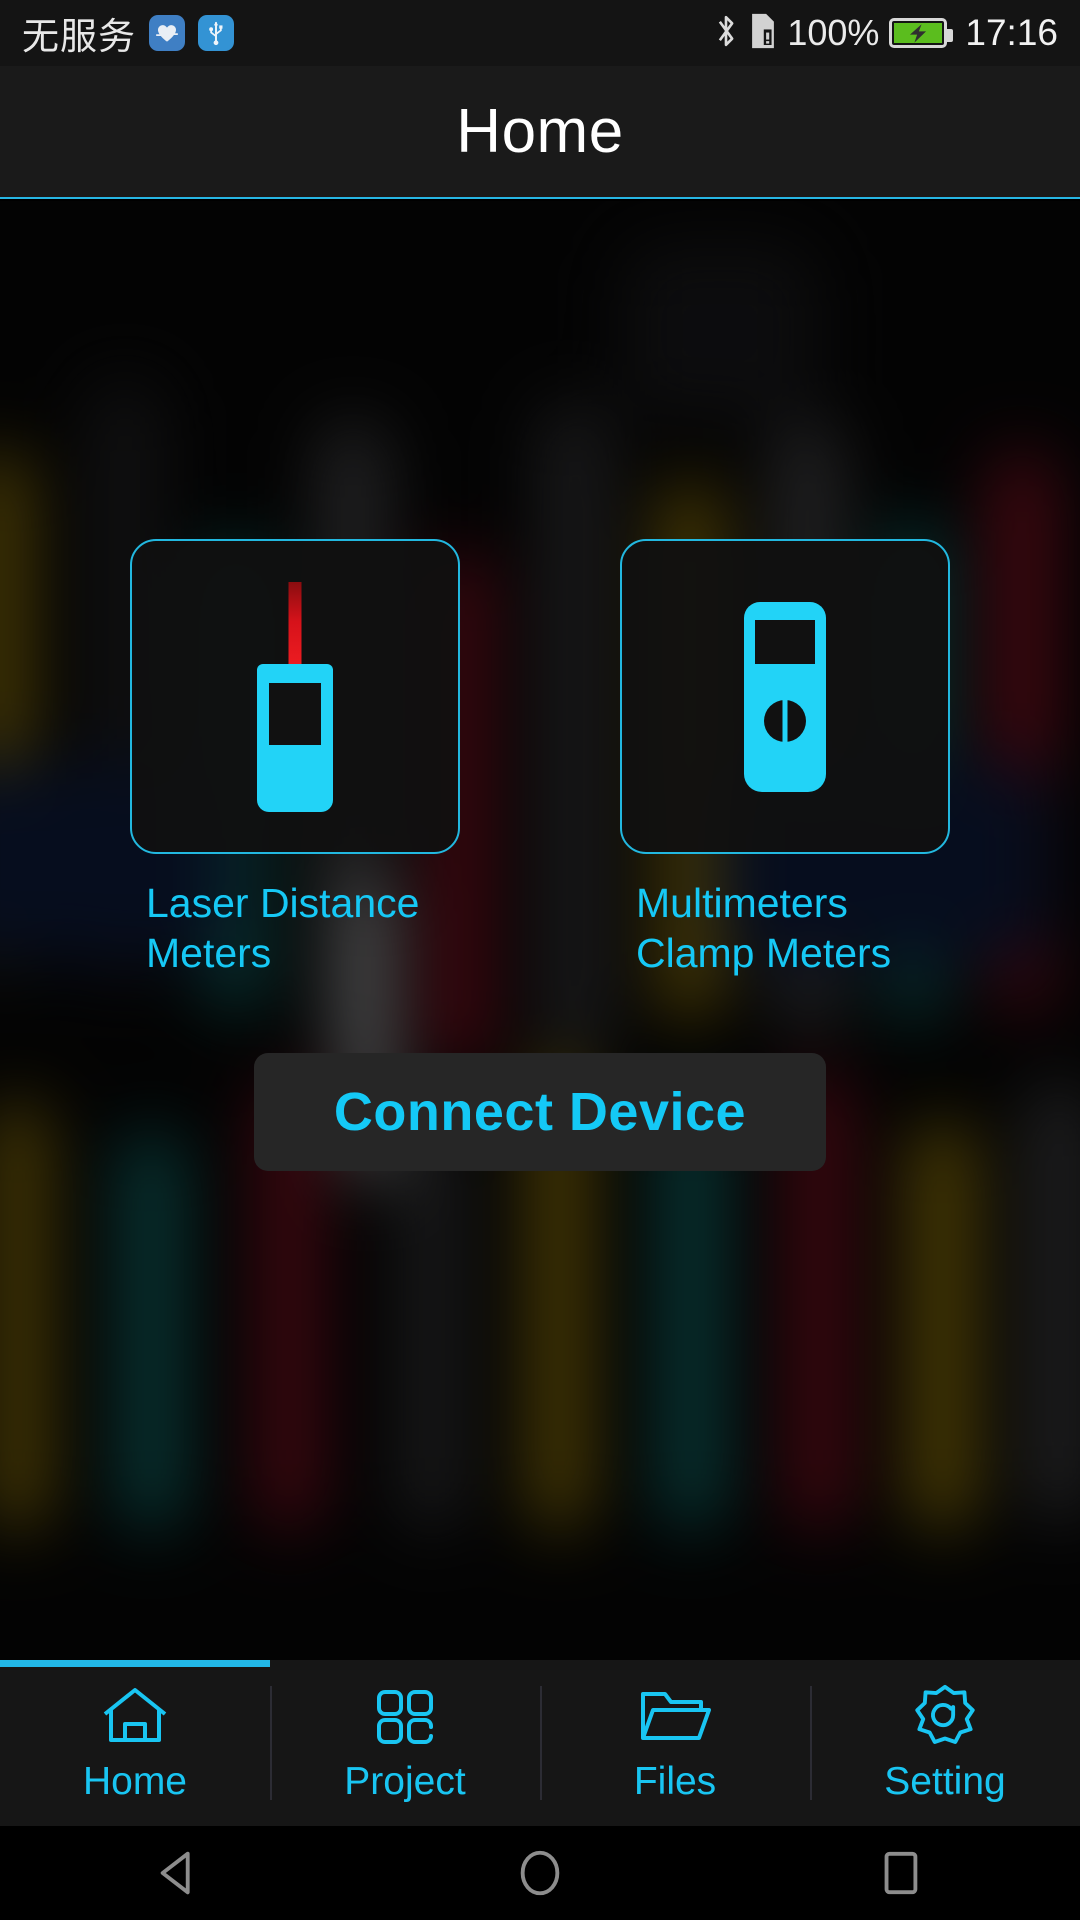 The image size is (1080, 1920). I want to click on tab-label: Setting, so click(945, 1781).